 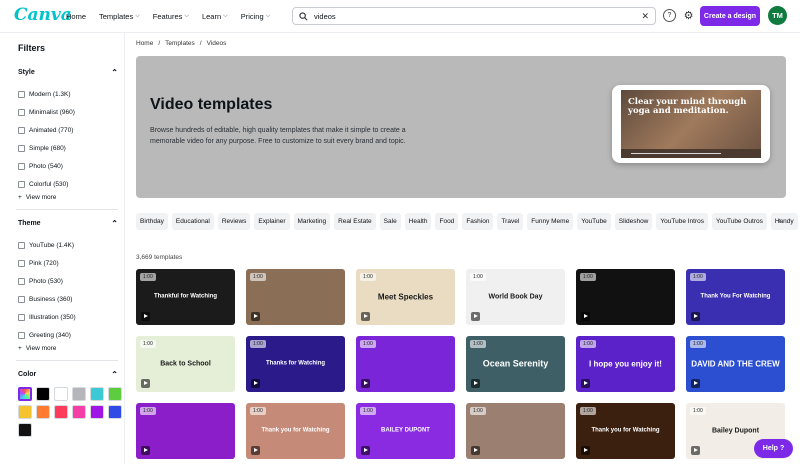 What do you see at coordinates (688, 15) in the screenshot?
I see `gear-icon: ⚙` at bounding box center [688, 15].